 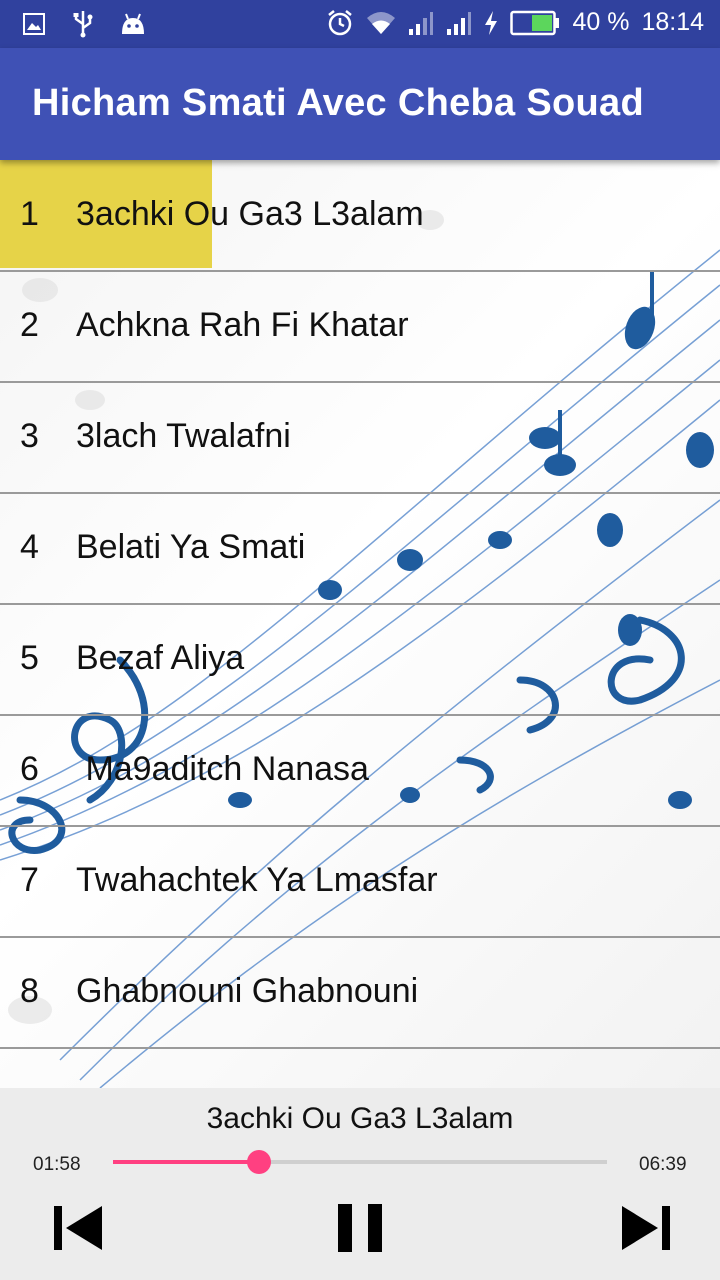 I want to click on track-number: 4, so click(x=29, y=547).